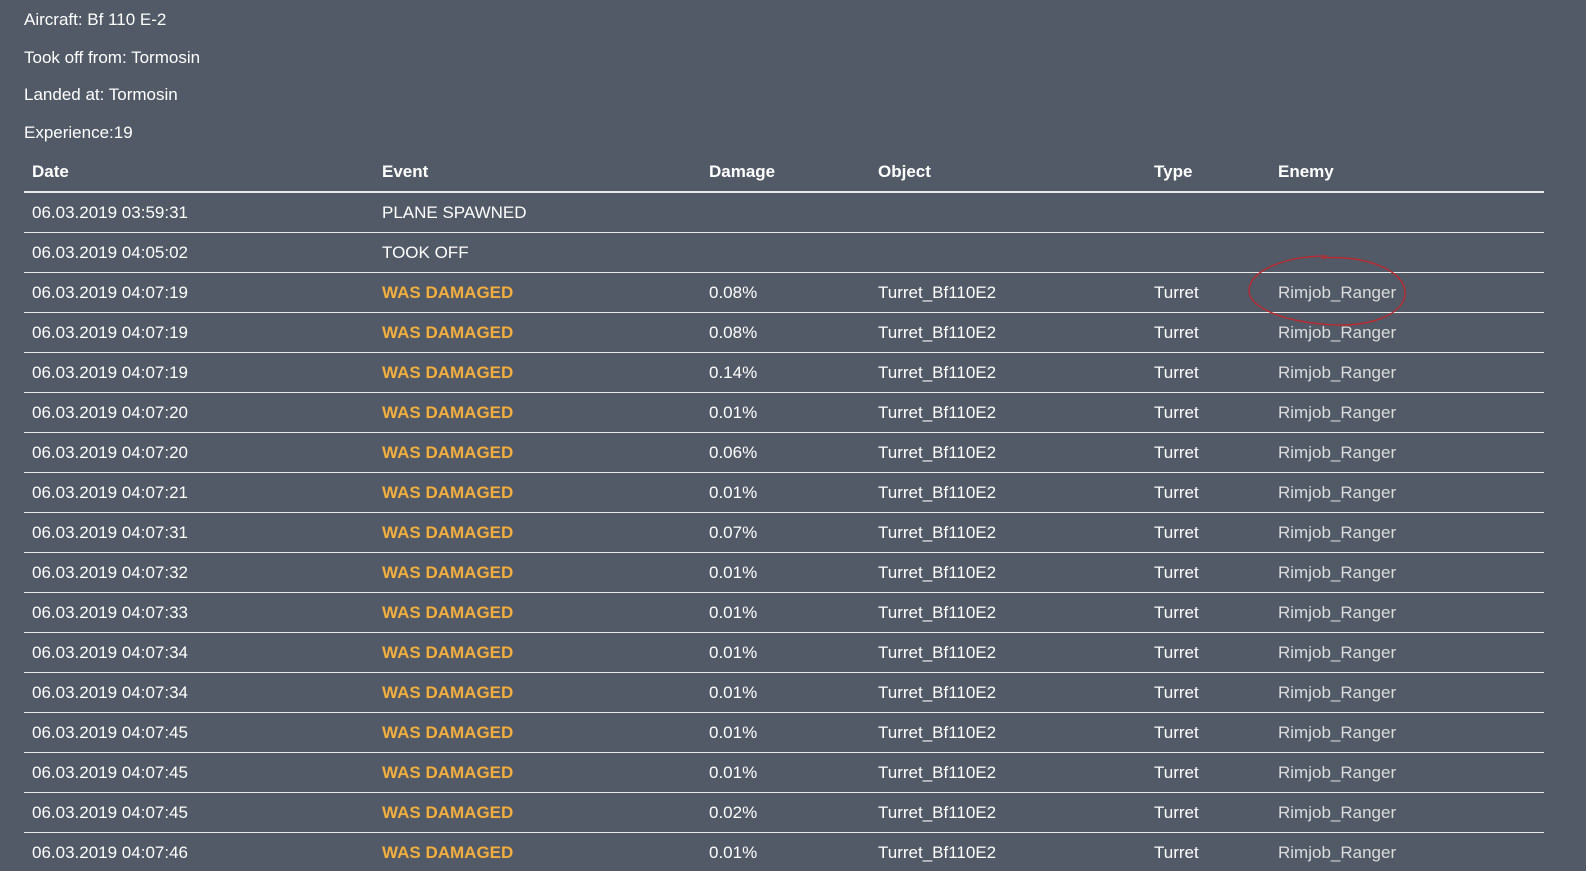 The width and height of the screenshot is (1586, 871). Describe the element at coordinates (785, 452) in the screenshot. I see `cell-damage: 0.06%` at that location.